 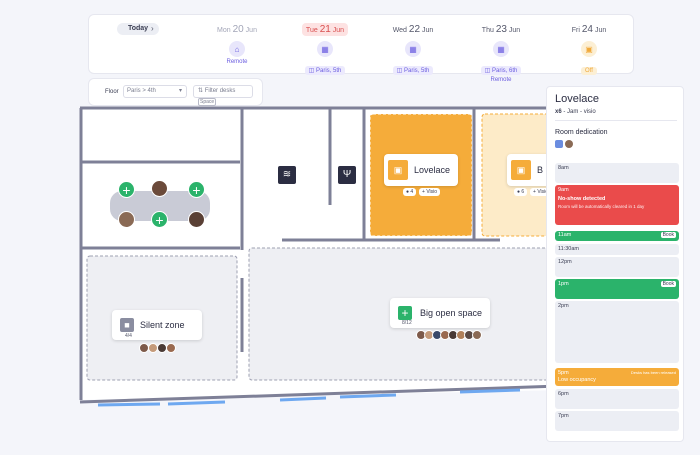 I want to click on room-name: Lovelace, so click(x=432, y=170).